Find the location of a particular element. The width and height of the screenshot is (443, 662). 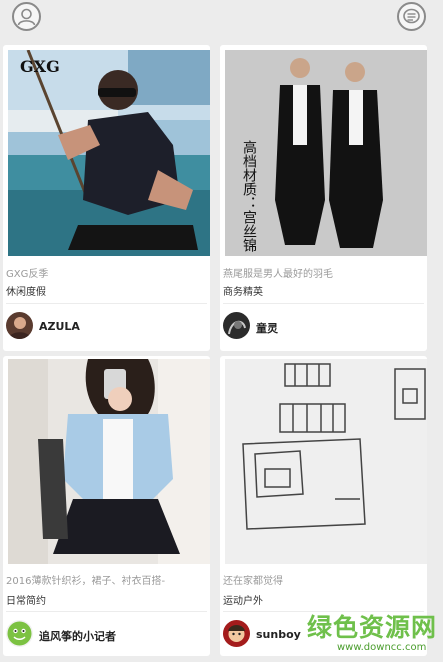

top-bar is located at coordinates (221, 19).